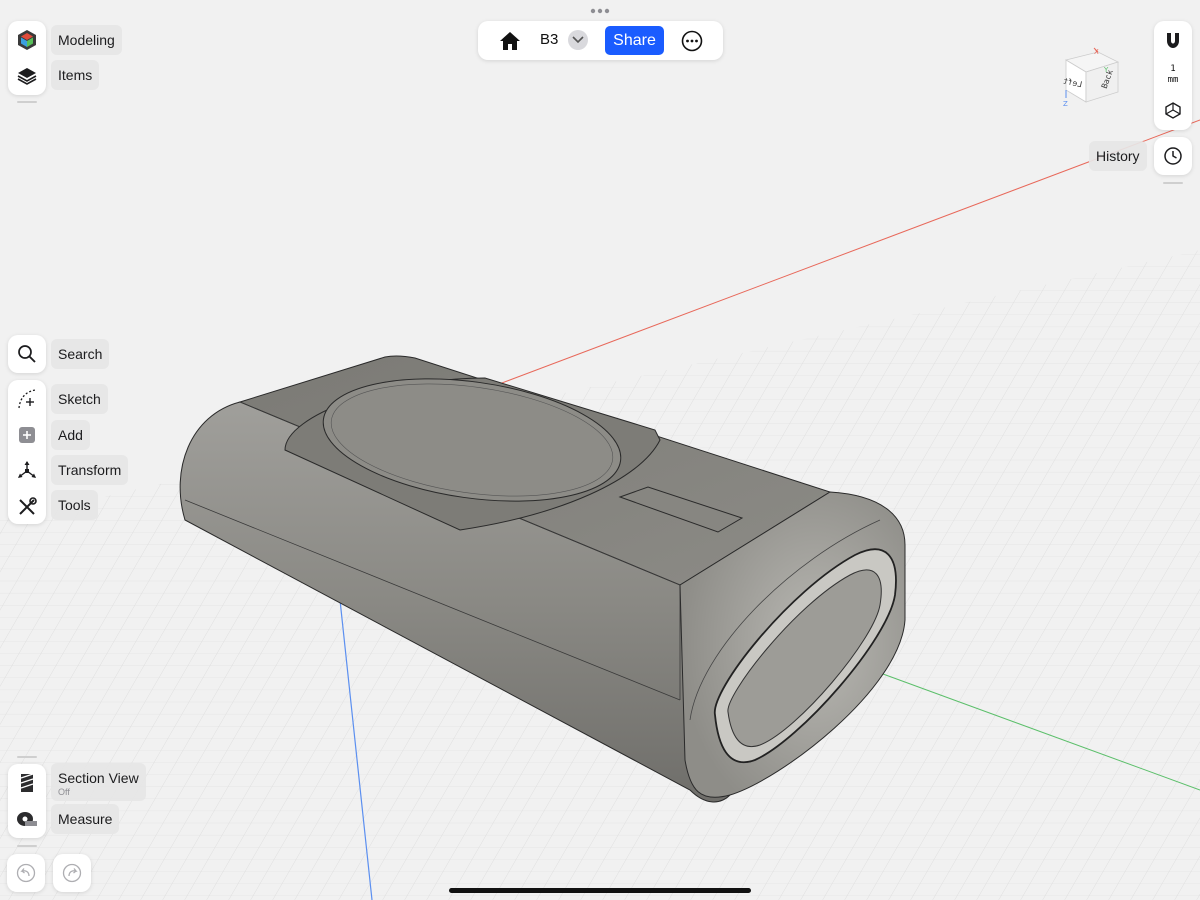 This screenshot has height=900, width=1200. Describe the element at coordinates (70, 435) in the screenshot. I see `add-label: Add` at that location.